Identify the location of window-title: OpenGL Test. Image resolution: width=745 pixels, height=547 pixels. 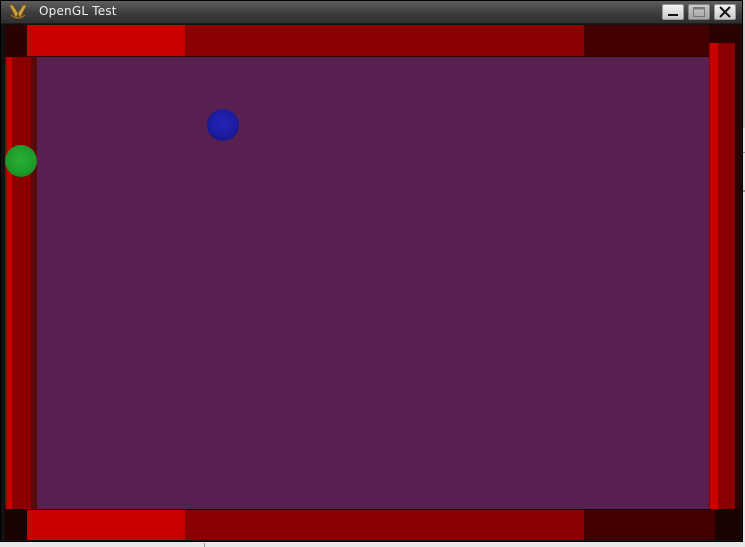
(78, 11).